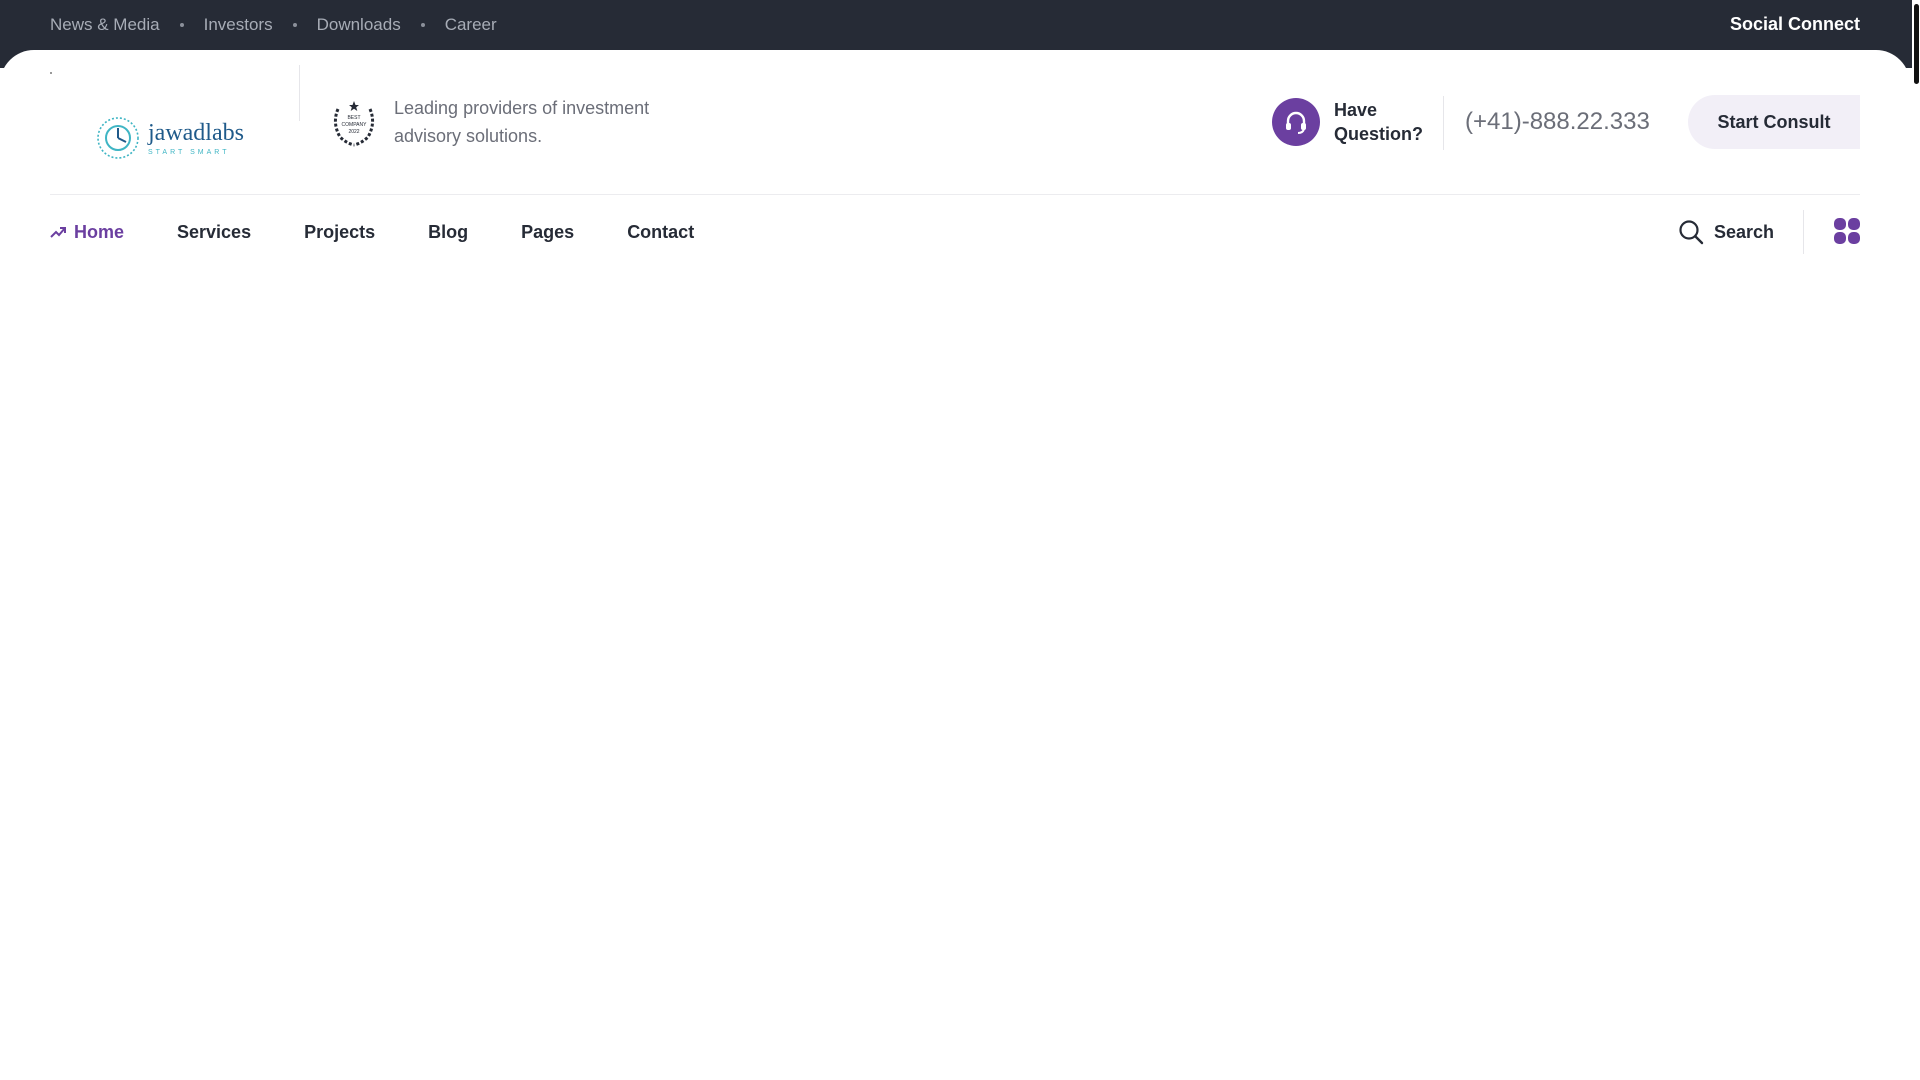 The image size is (1920, 1080). Describe the element at coordinates (1916, 44) in the screenshot. I see `scrollbar-thumb` at that location.